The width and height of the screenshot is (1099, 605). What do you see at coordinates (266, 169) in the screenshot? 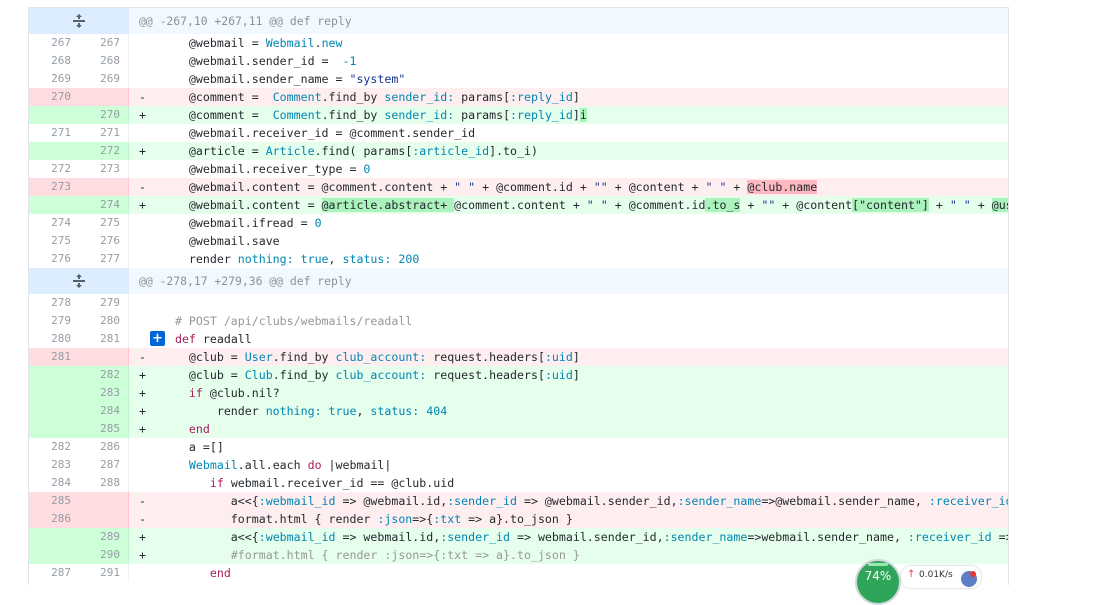
I see `code-text: @webmail.receiver_type = 0` at bounding box center [266, 169].